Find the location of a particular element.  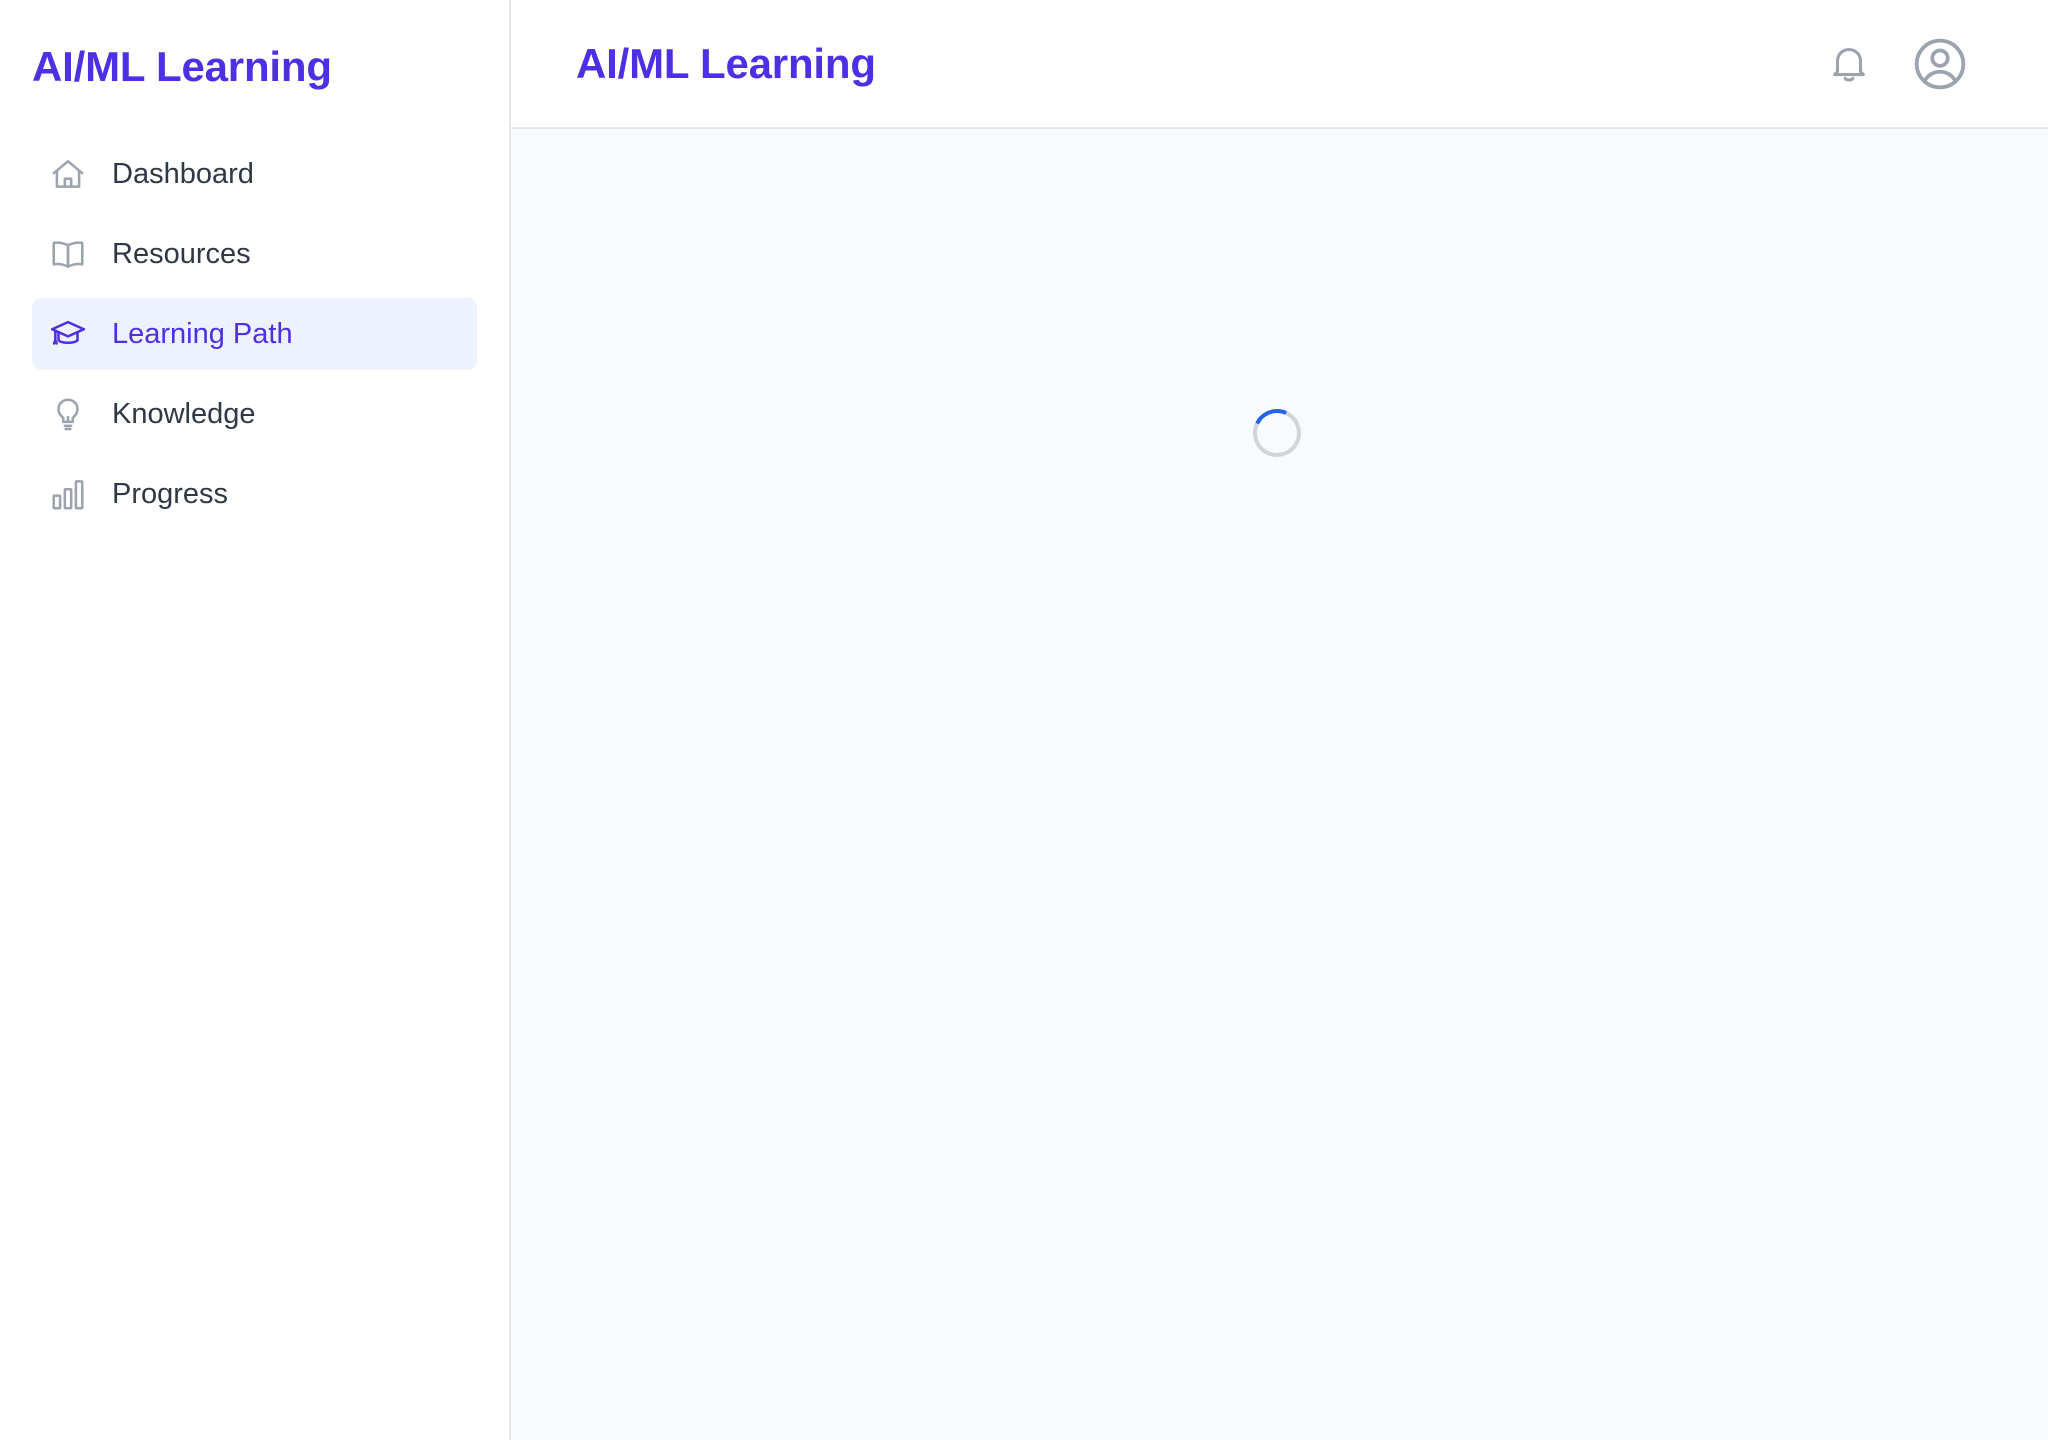

profile-button is located at coordinates (1940, 64).